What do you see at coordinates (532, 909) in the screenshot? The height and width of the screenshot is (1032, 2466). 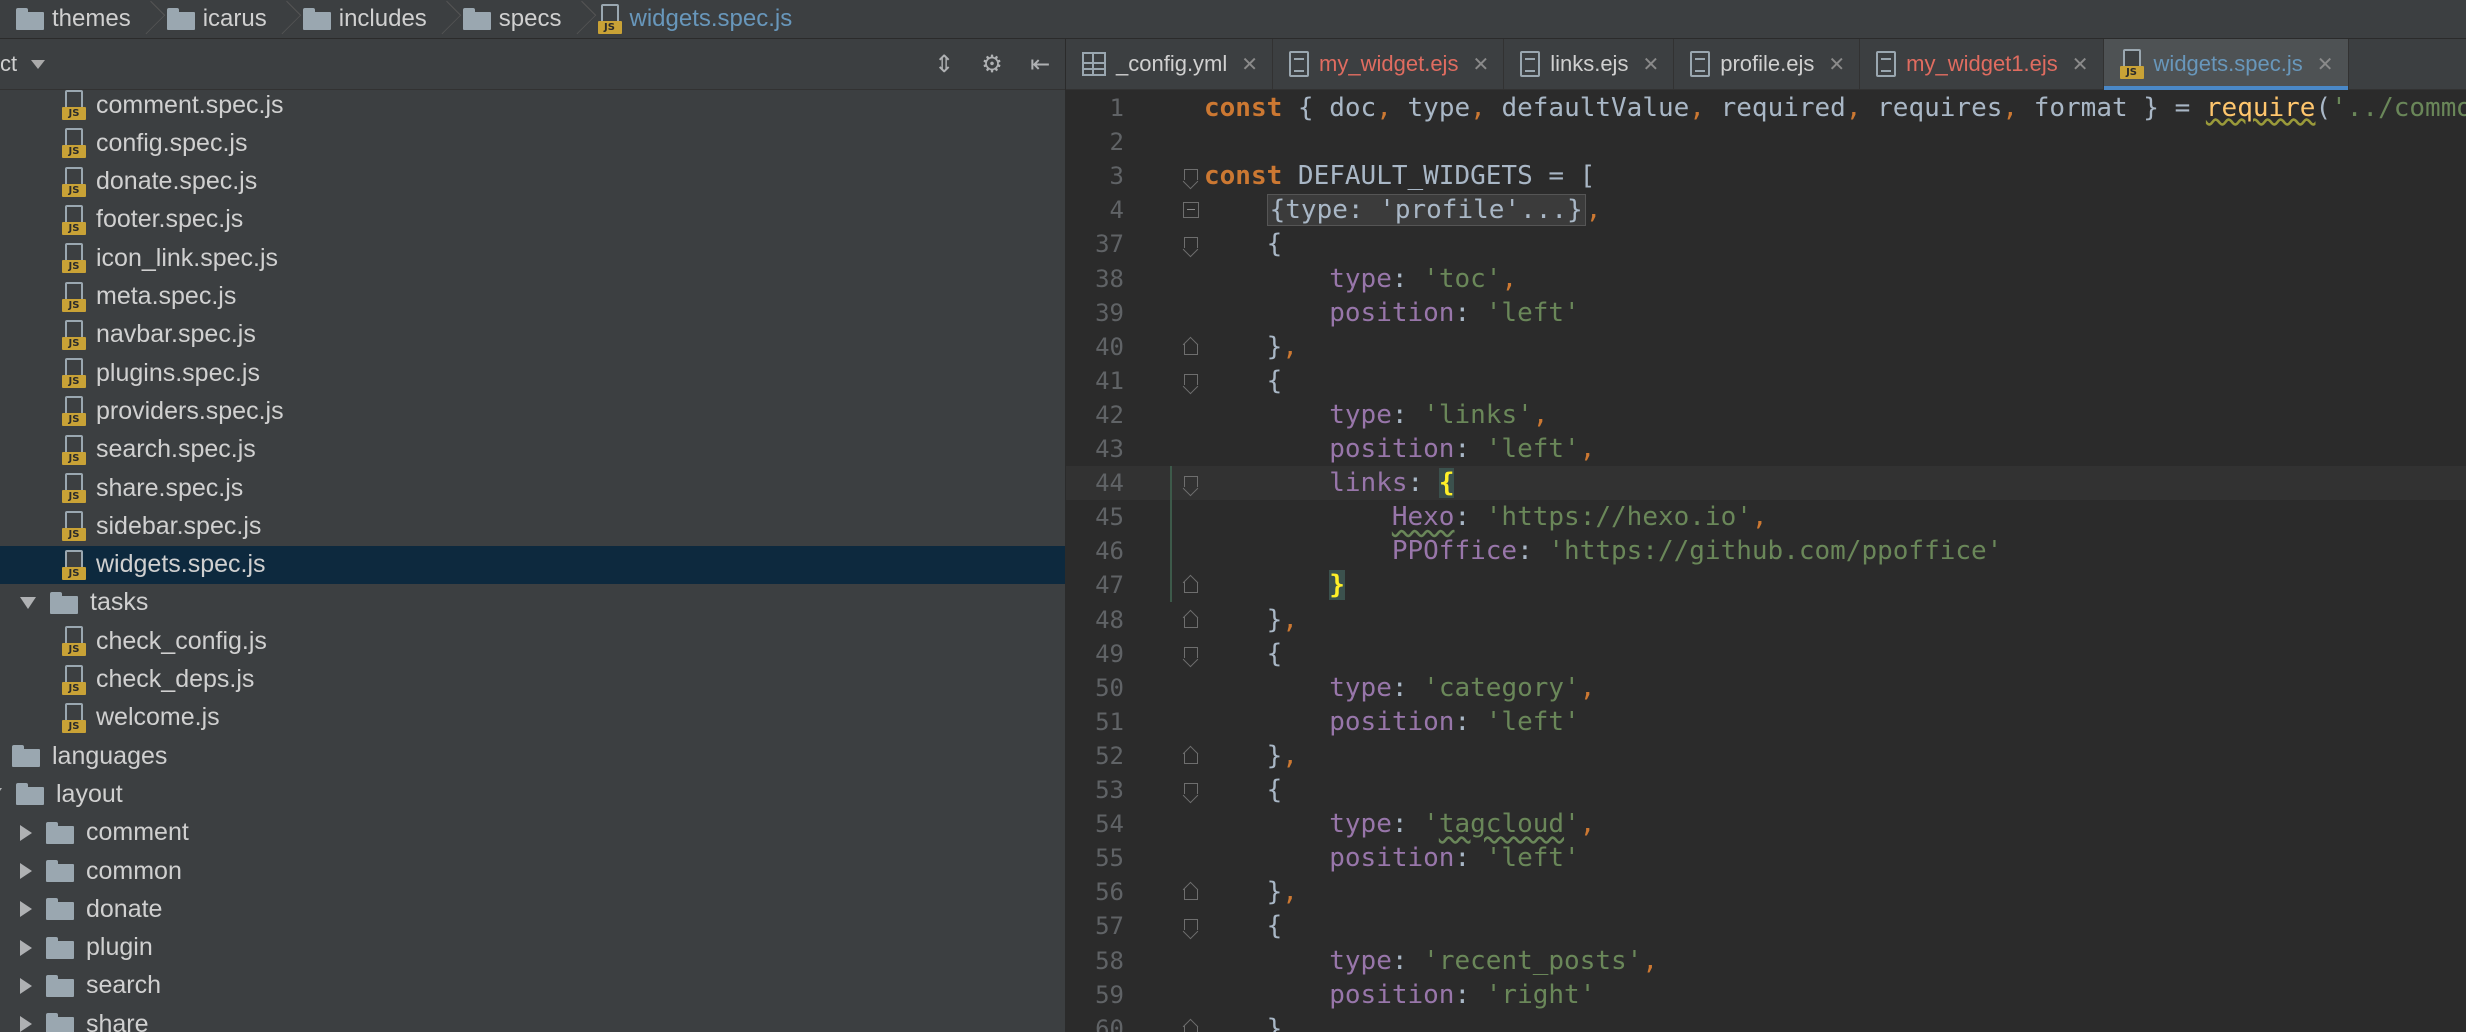 I see `tree-folder: donate` at bounding box center [532, 909].